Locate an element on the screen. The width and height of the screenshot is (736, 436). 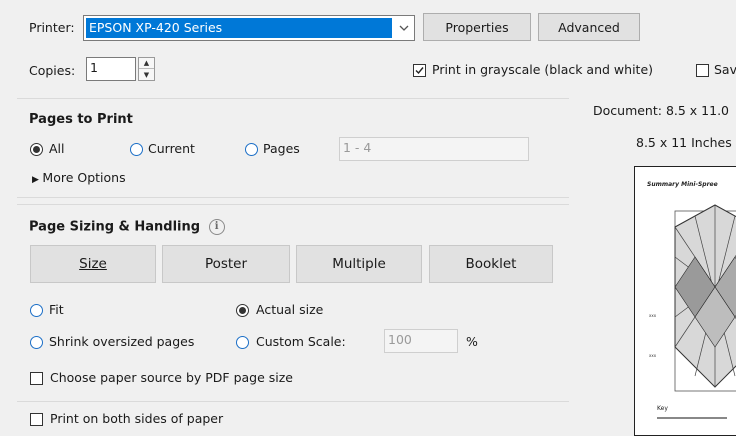
poster-button: Poster is located at coordinates (226, 264).